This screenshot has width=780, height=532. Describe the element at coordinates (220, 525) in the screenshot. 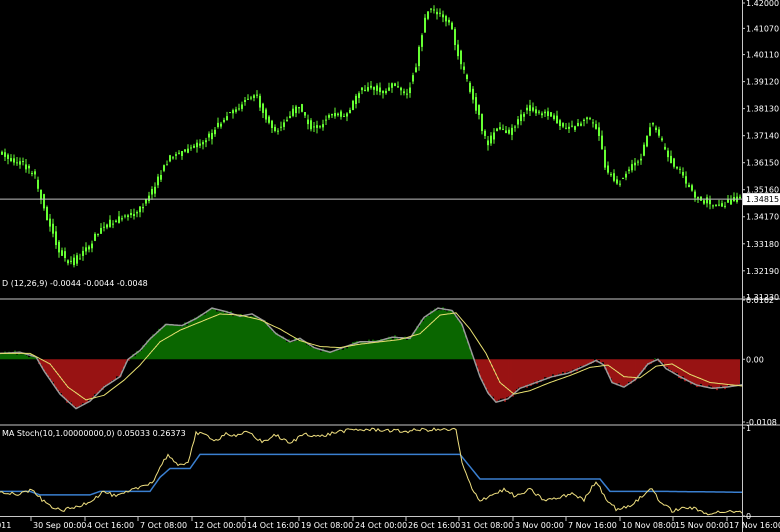

I see `time-axis-label: 12 Oct 00:00` at that location.